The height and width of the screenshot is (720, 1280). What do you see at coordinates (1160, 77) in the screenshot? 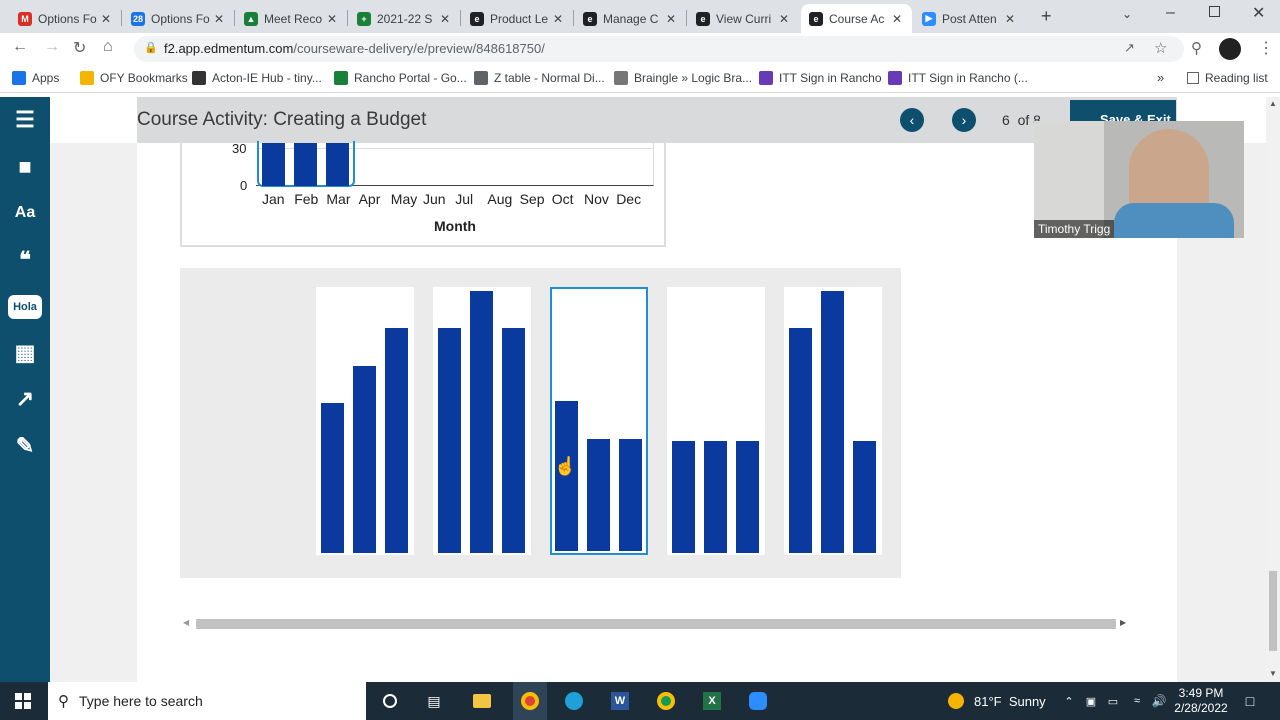
I see `bookmarks-overflow-icon: »` at bounding box center [1160, 77].